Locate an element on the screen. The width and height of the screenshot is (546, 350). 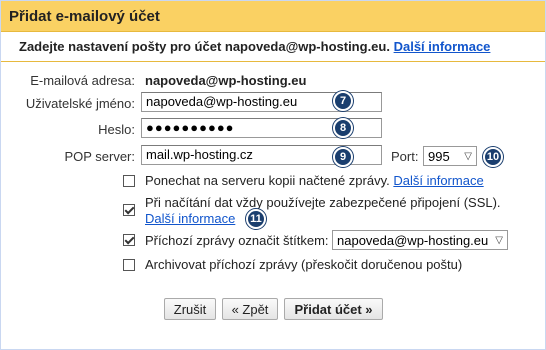
archive-checkbox is located at coordinates (129, 265).